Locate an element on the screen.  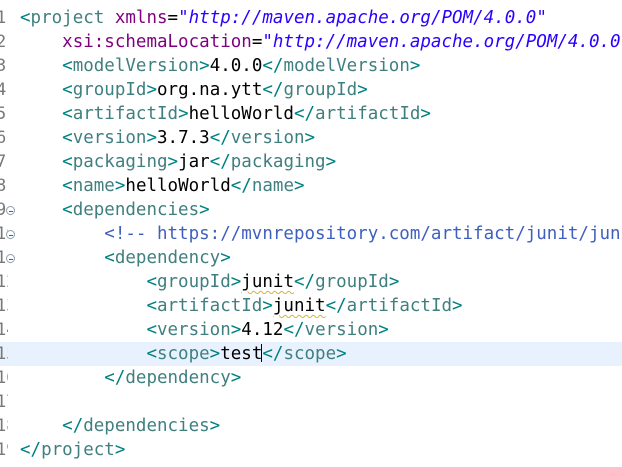
code-line-3: 3 <modelVersion>4.0.0</modelVersion> is located at coordinates (311, 66).